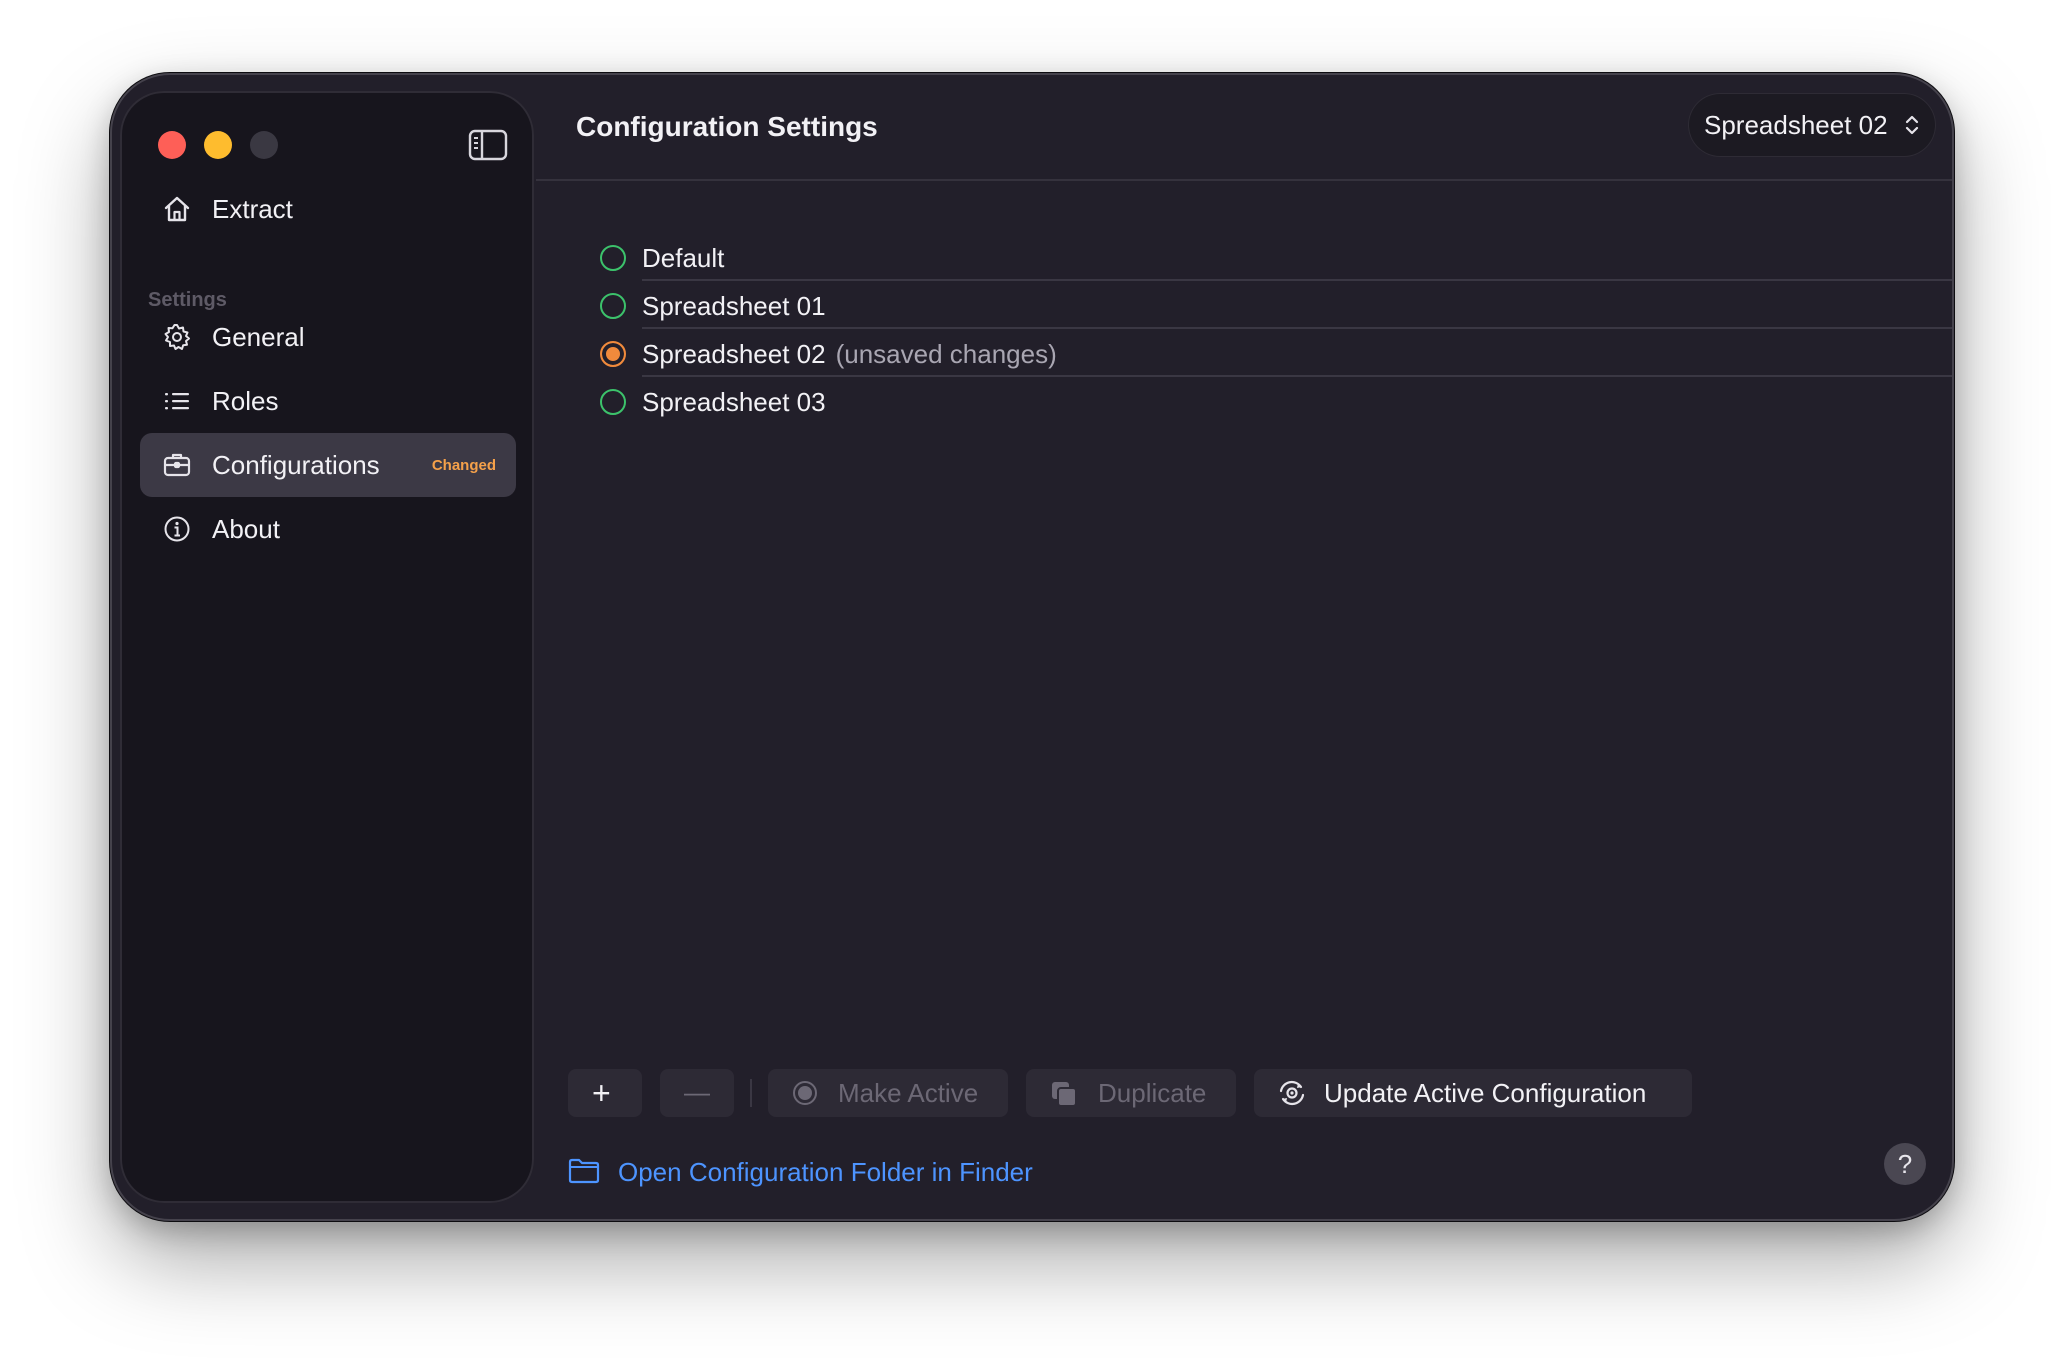 The width and height of the screenshot is (2064, 1368). Describe the element at coordinates (946, 354) in the screenshot. I see `unsaved-changes-note: (unsaved changes)` at that location.